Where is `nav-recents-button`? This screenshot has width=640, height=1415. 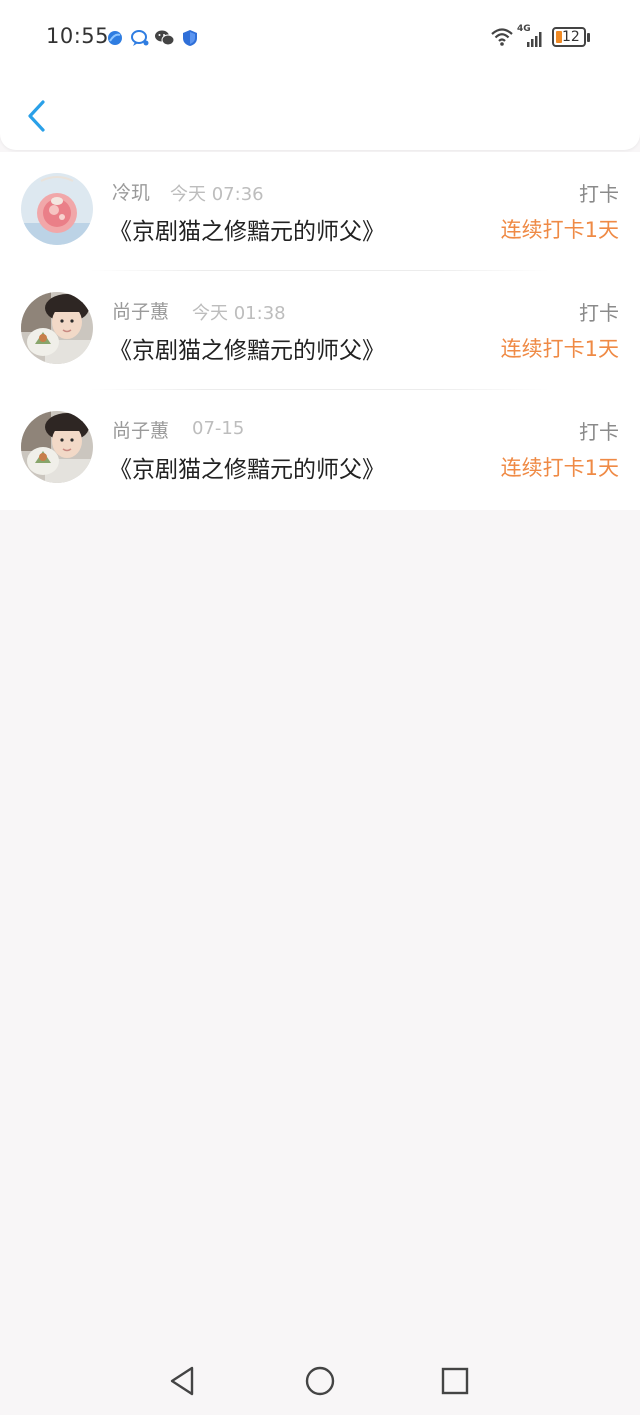 nav-recents-button is located at coordinates (455, 1381).